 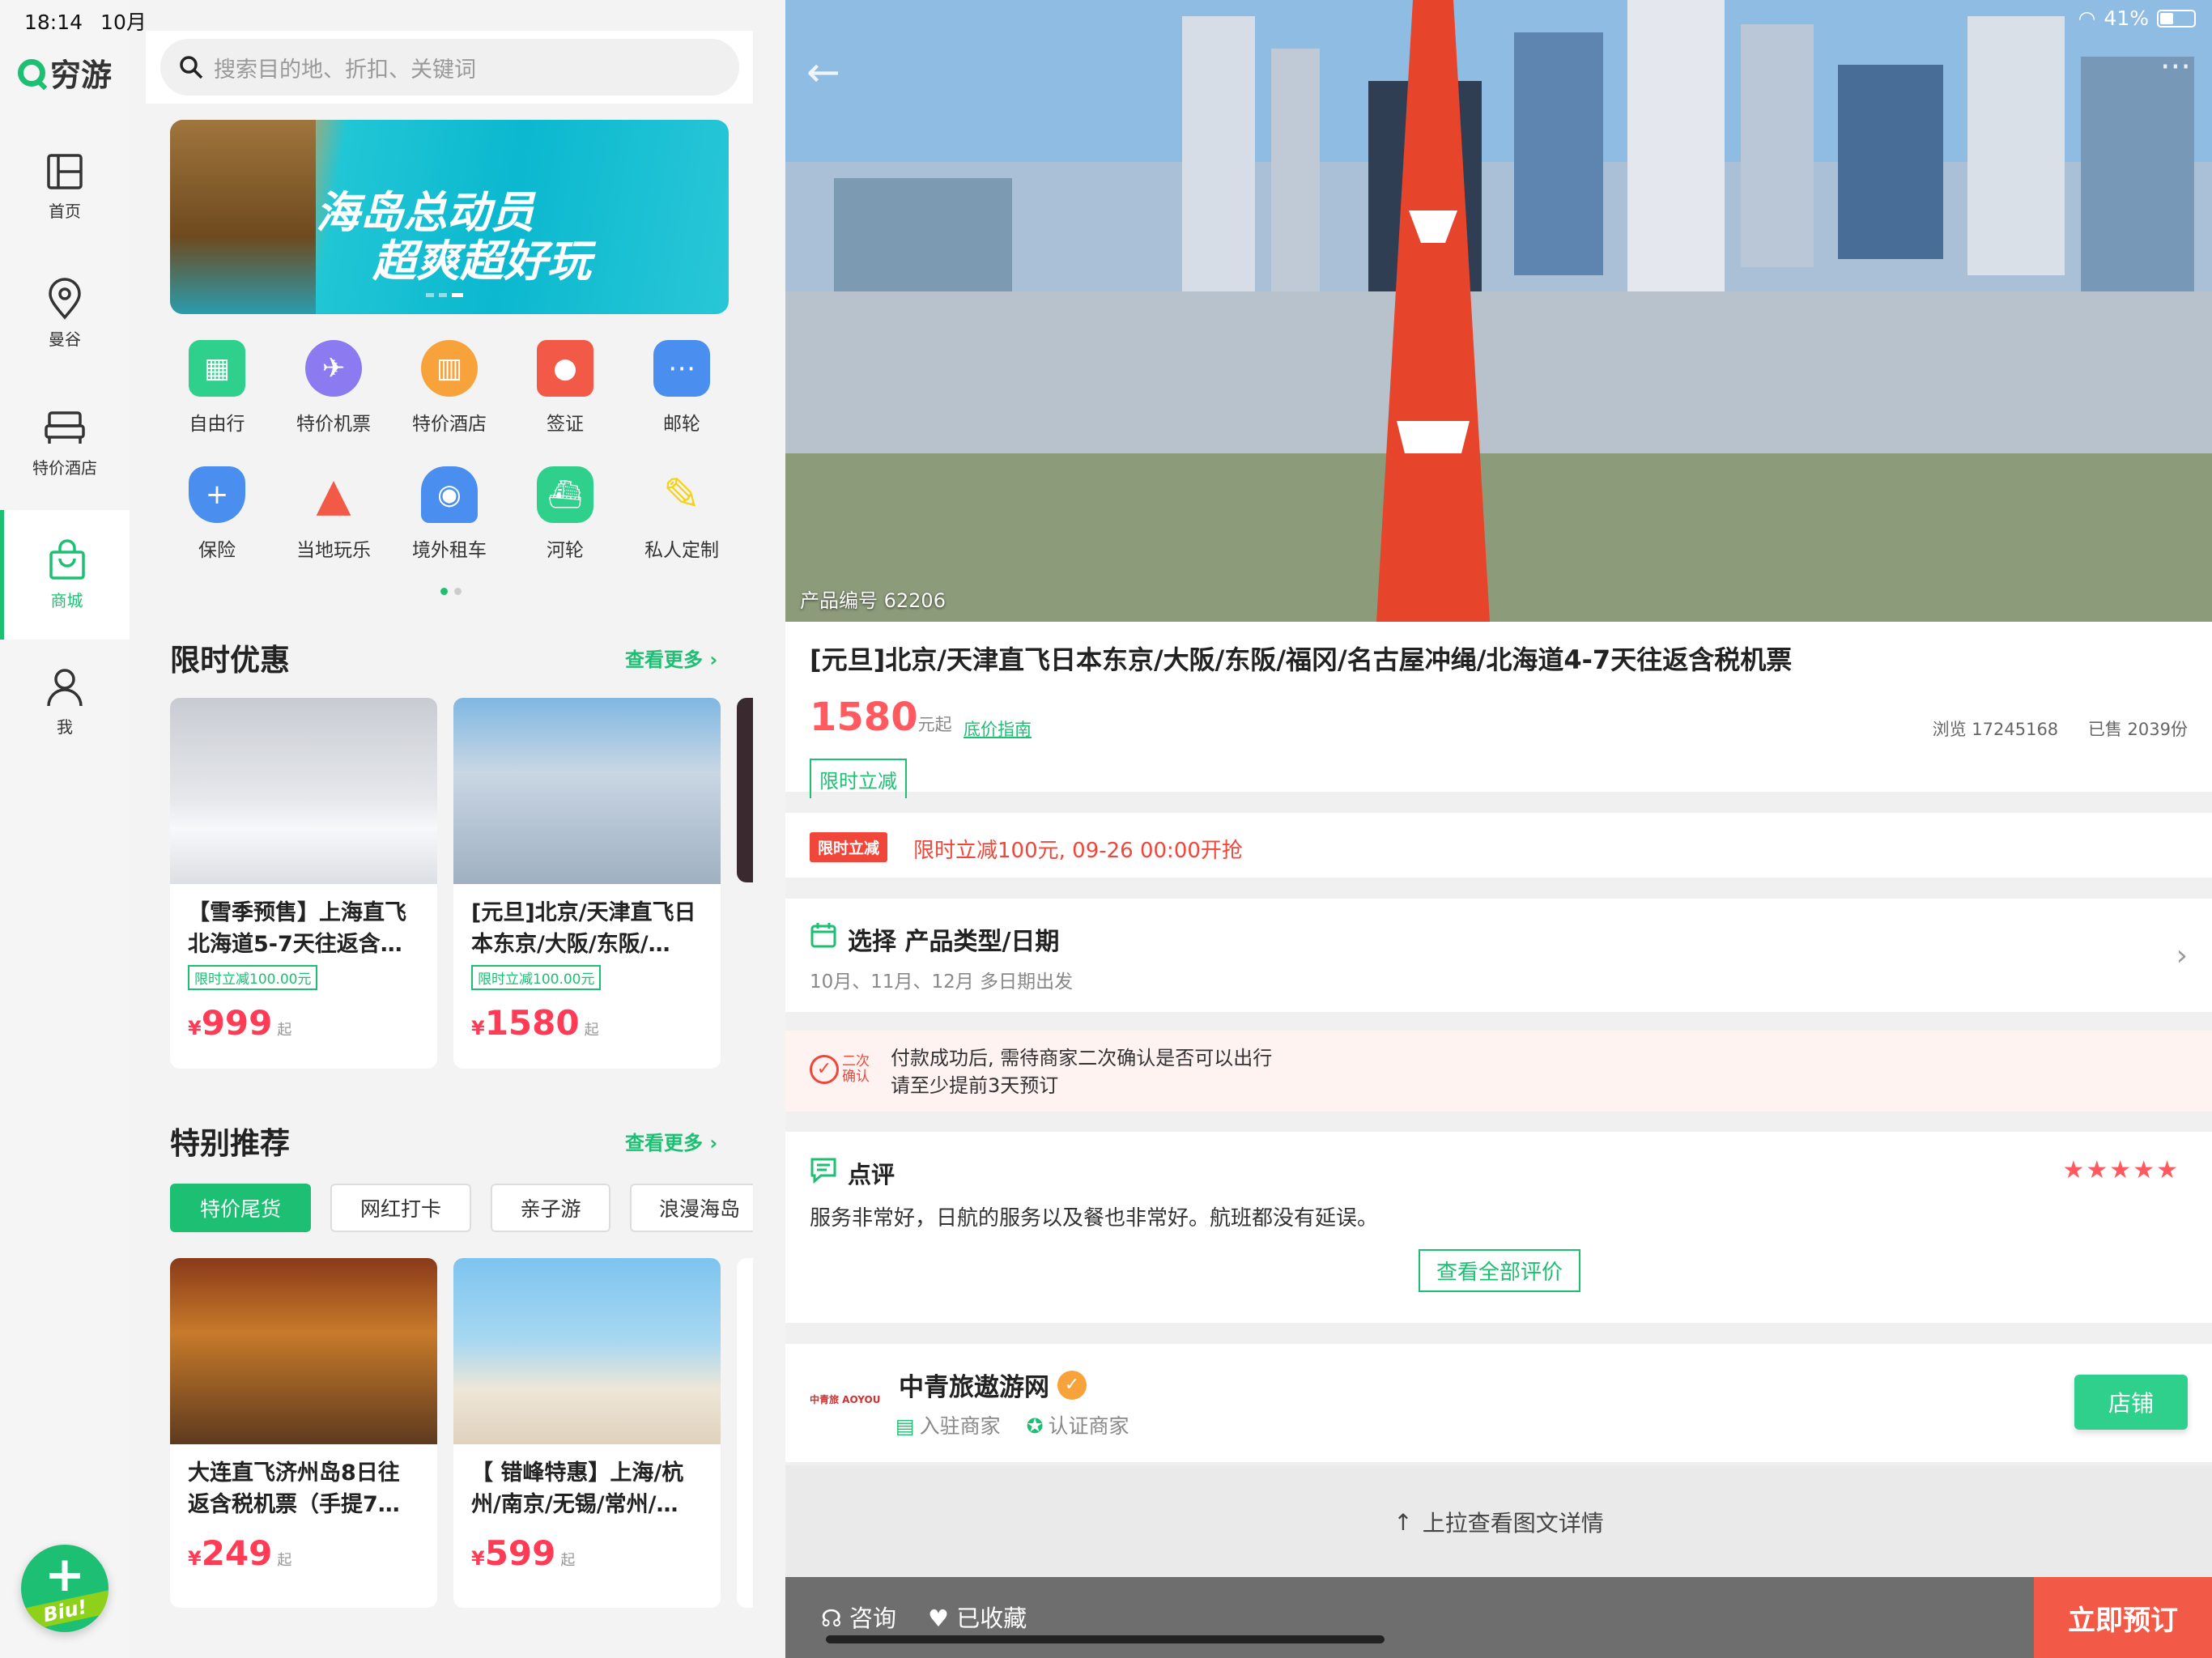 I want to click on review-title: 点评, so click(x=871, y=1174).